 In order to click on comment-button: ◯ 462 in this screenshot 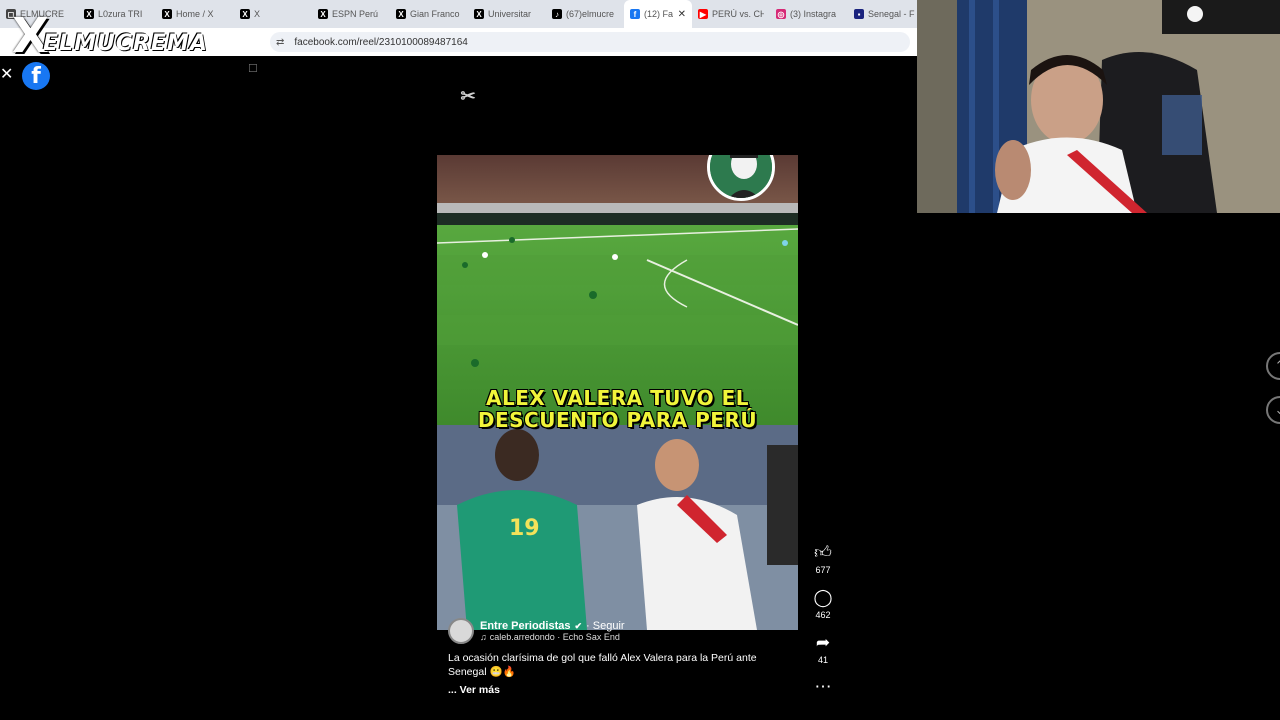, I will do `click(823, 604)`.